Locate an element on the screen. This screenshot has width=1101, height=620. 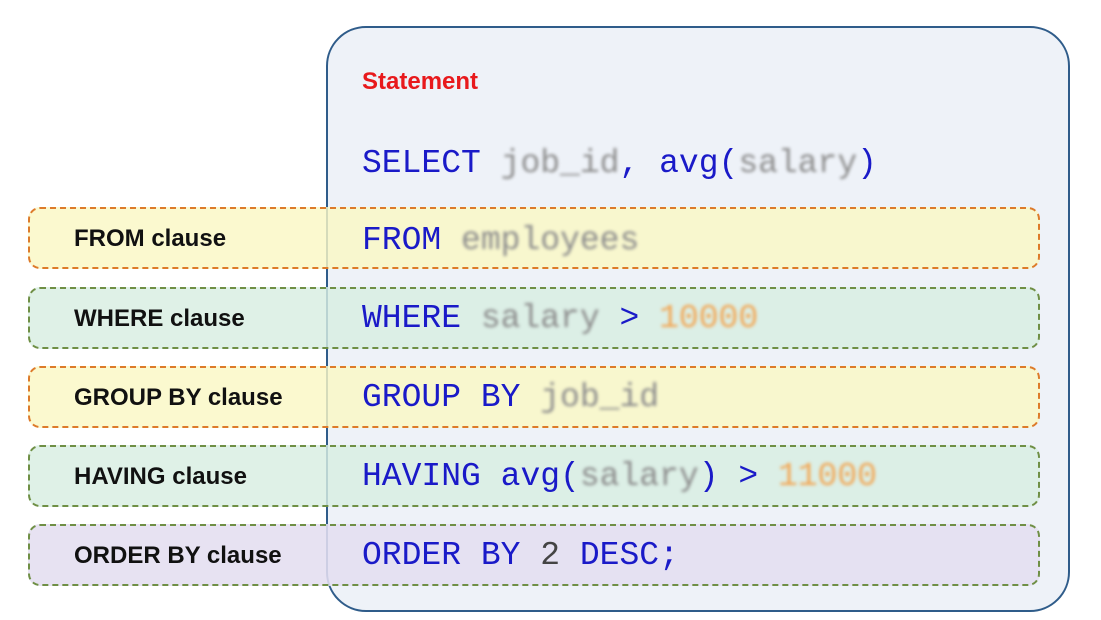
select-function: avg( is located at coordinates (699, 163).